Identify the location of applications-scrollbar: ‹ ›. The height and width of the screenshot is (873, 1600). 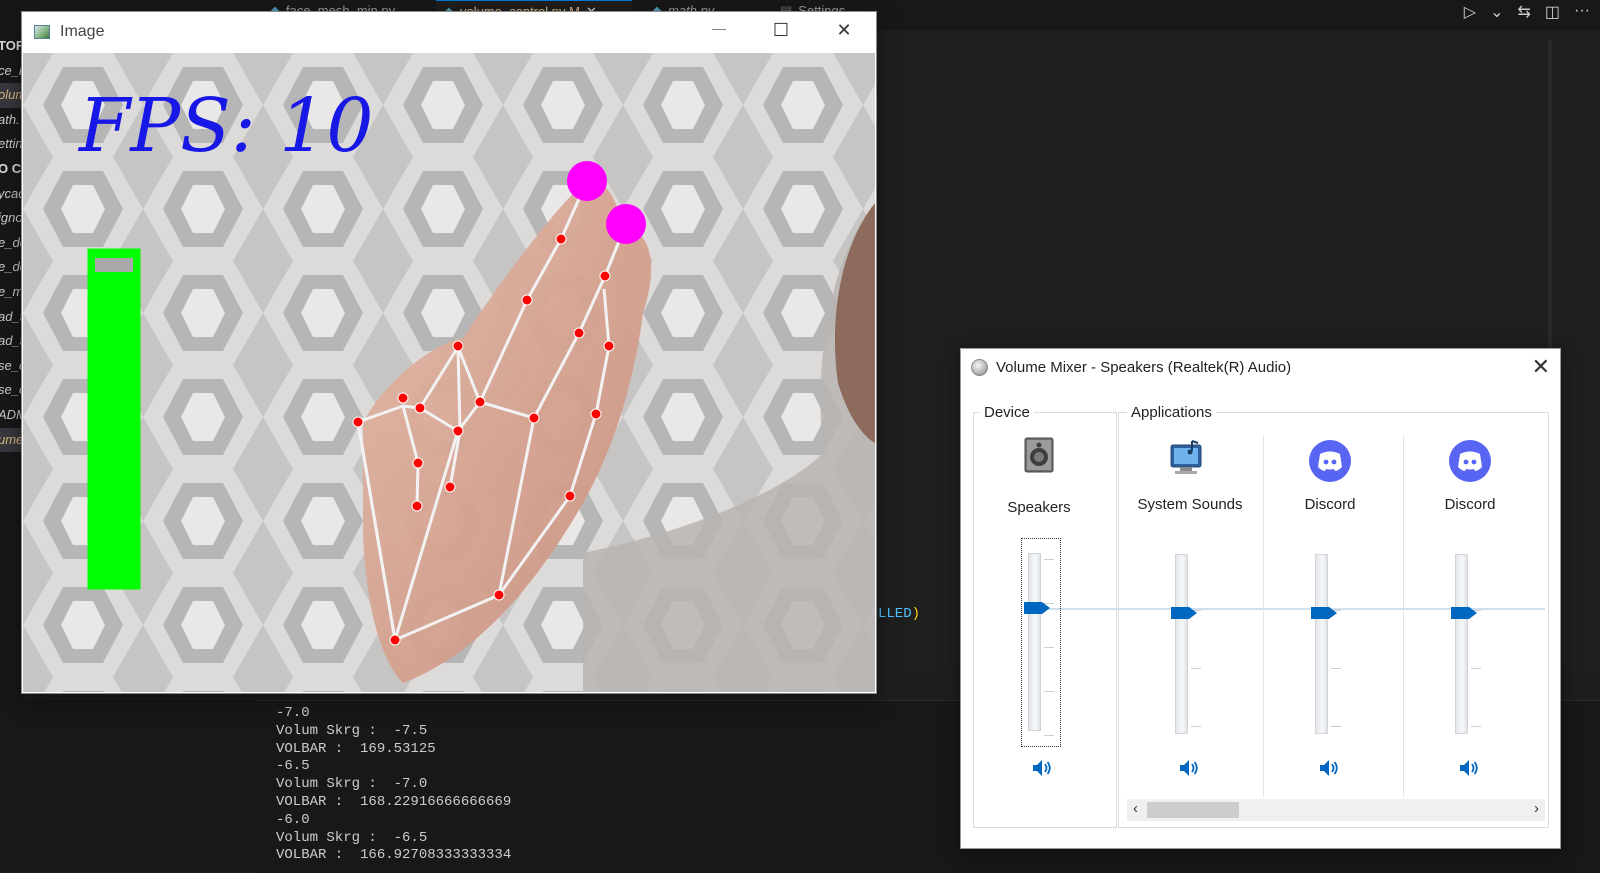
(1336, 810).